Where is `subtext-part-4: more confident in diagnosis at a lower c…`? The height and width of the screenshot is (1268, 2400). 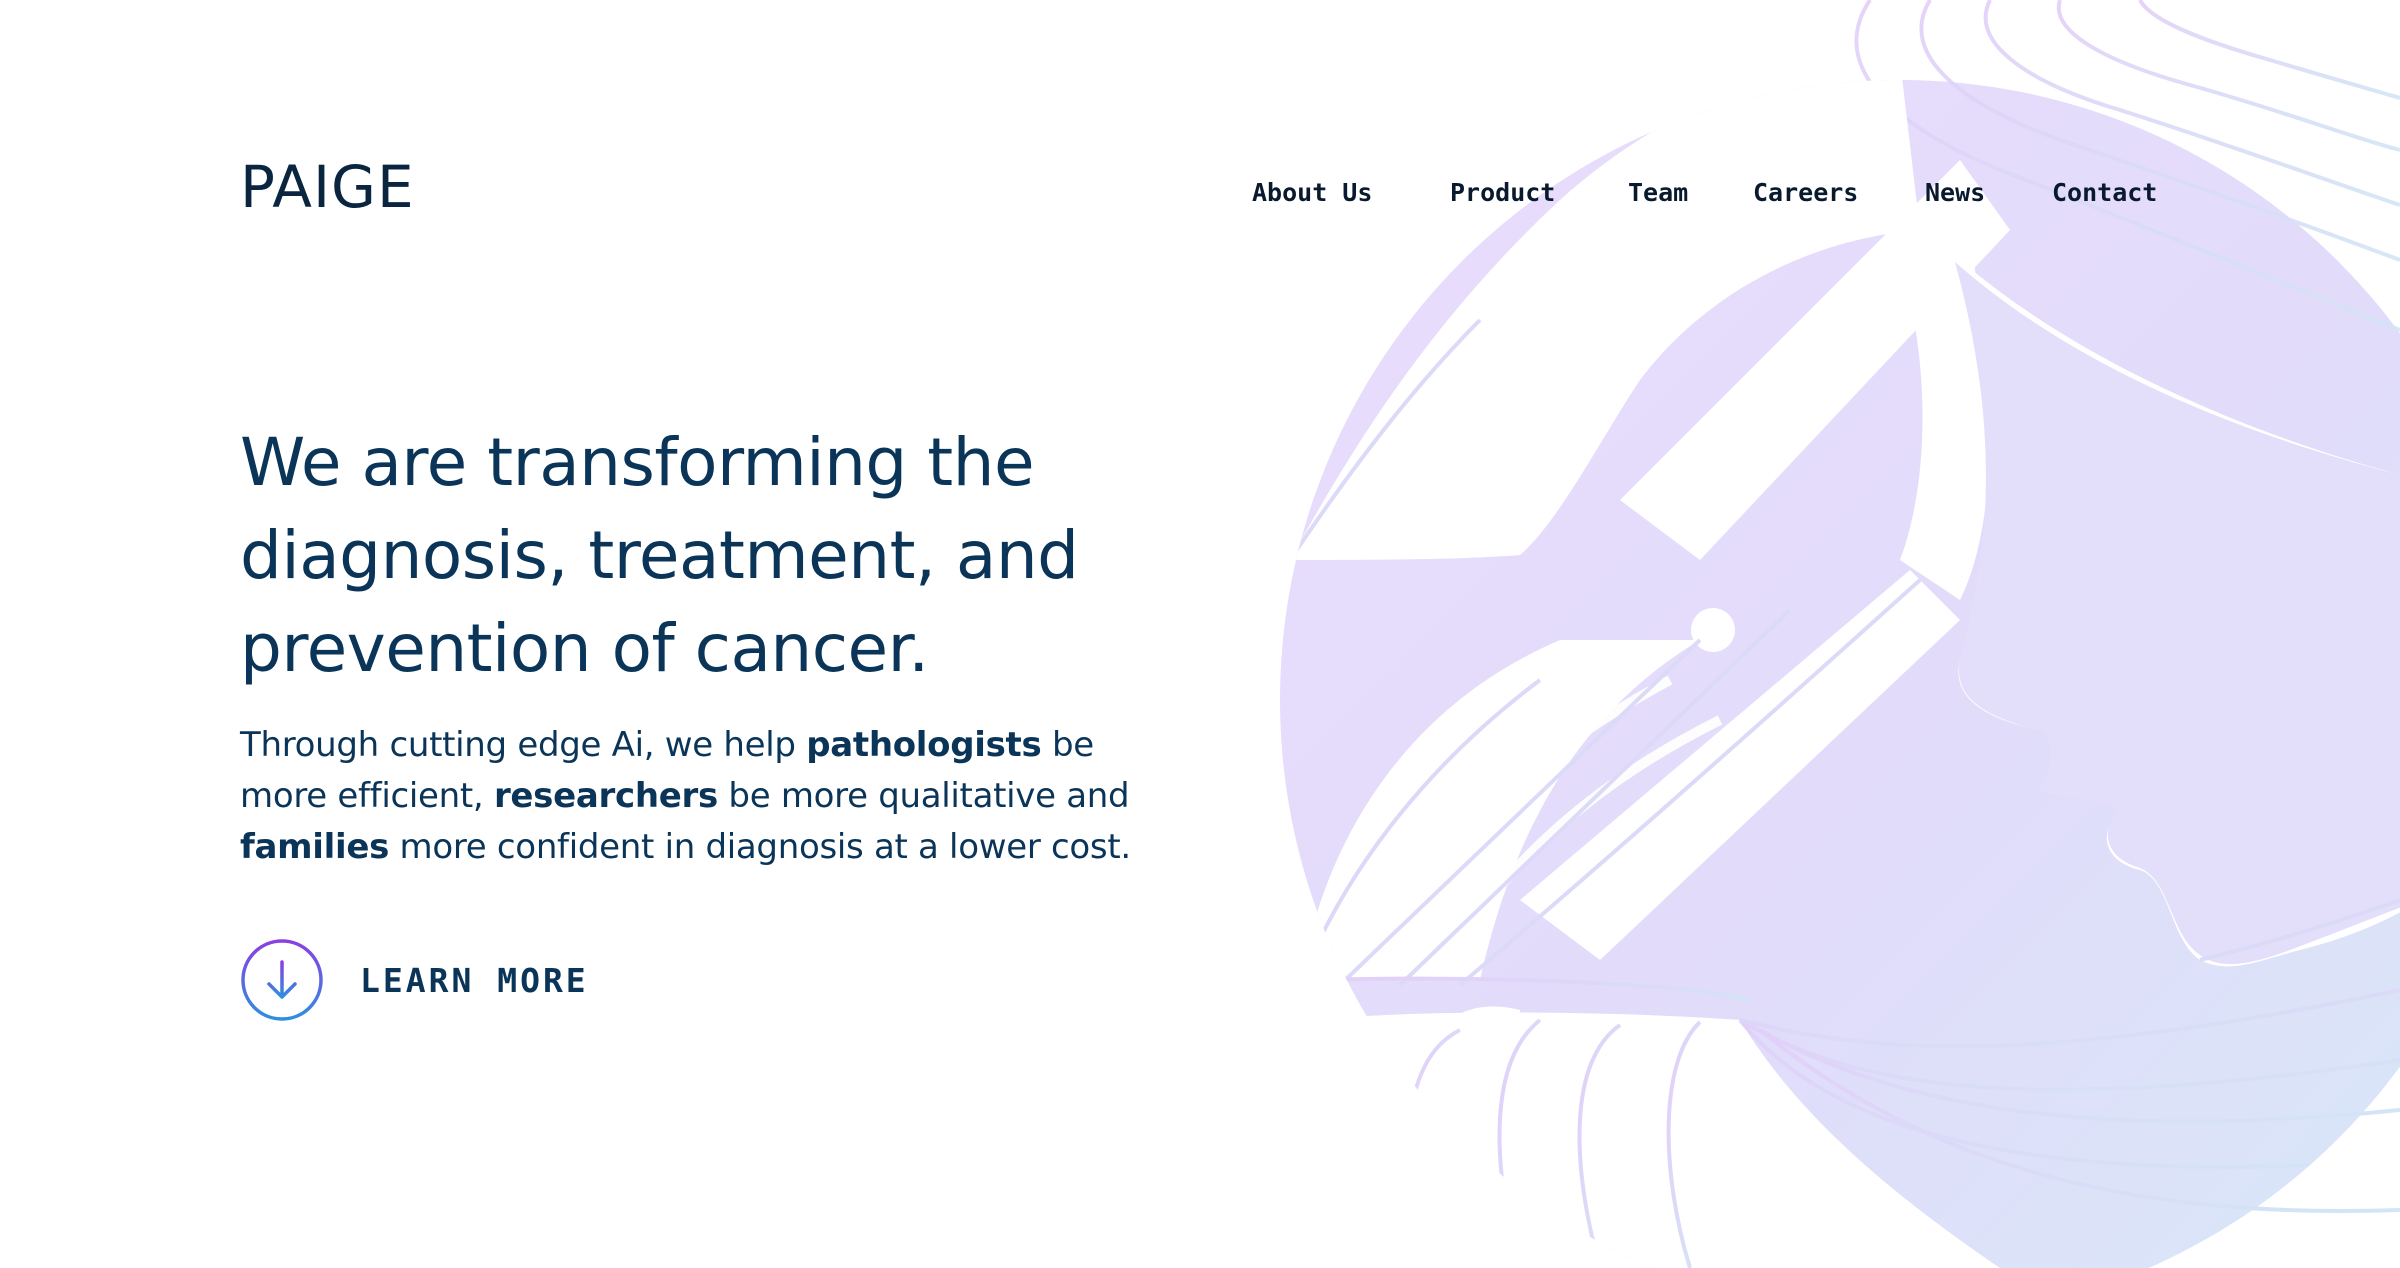
subtext-part-4: more confident in diagnosis at a lower c… is located at coordinates (760, 847).